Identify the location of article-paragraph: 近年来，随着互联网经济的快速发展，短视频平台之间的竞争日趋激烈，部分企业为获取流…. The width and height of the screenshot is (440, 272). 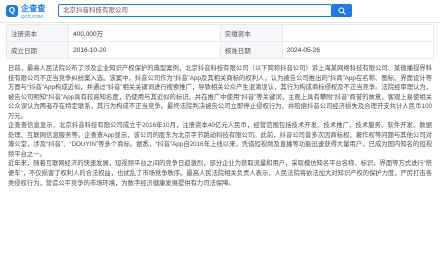
(220, 173).